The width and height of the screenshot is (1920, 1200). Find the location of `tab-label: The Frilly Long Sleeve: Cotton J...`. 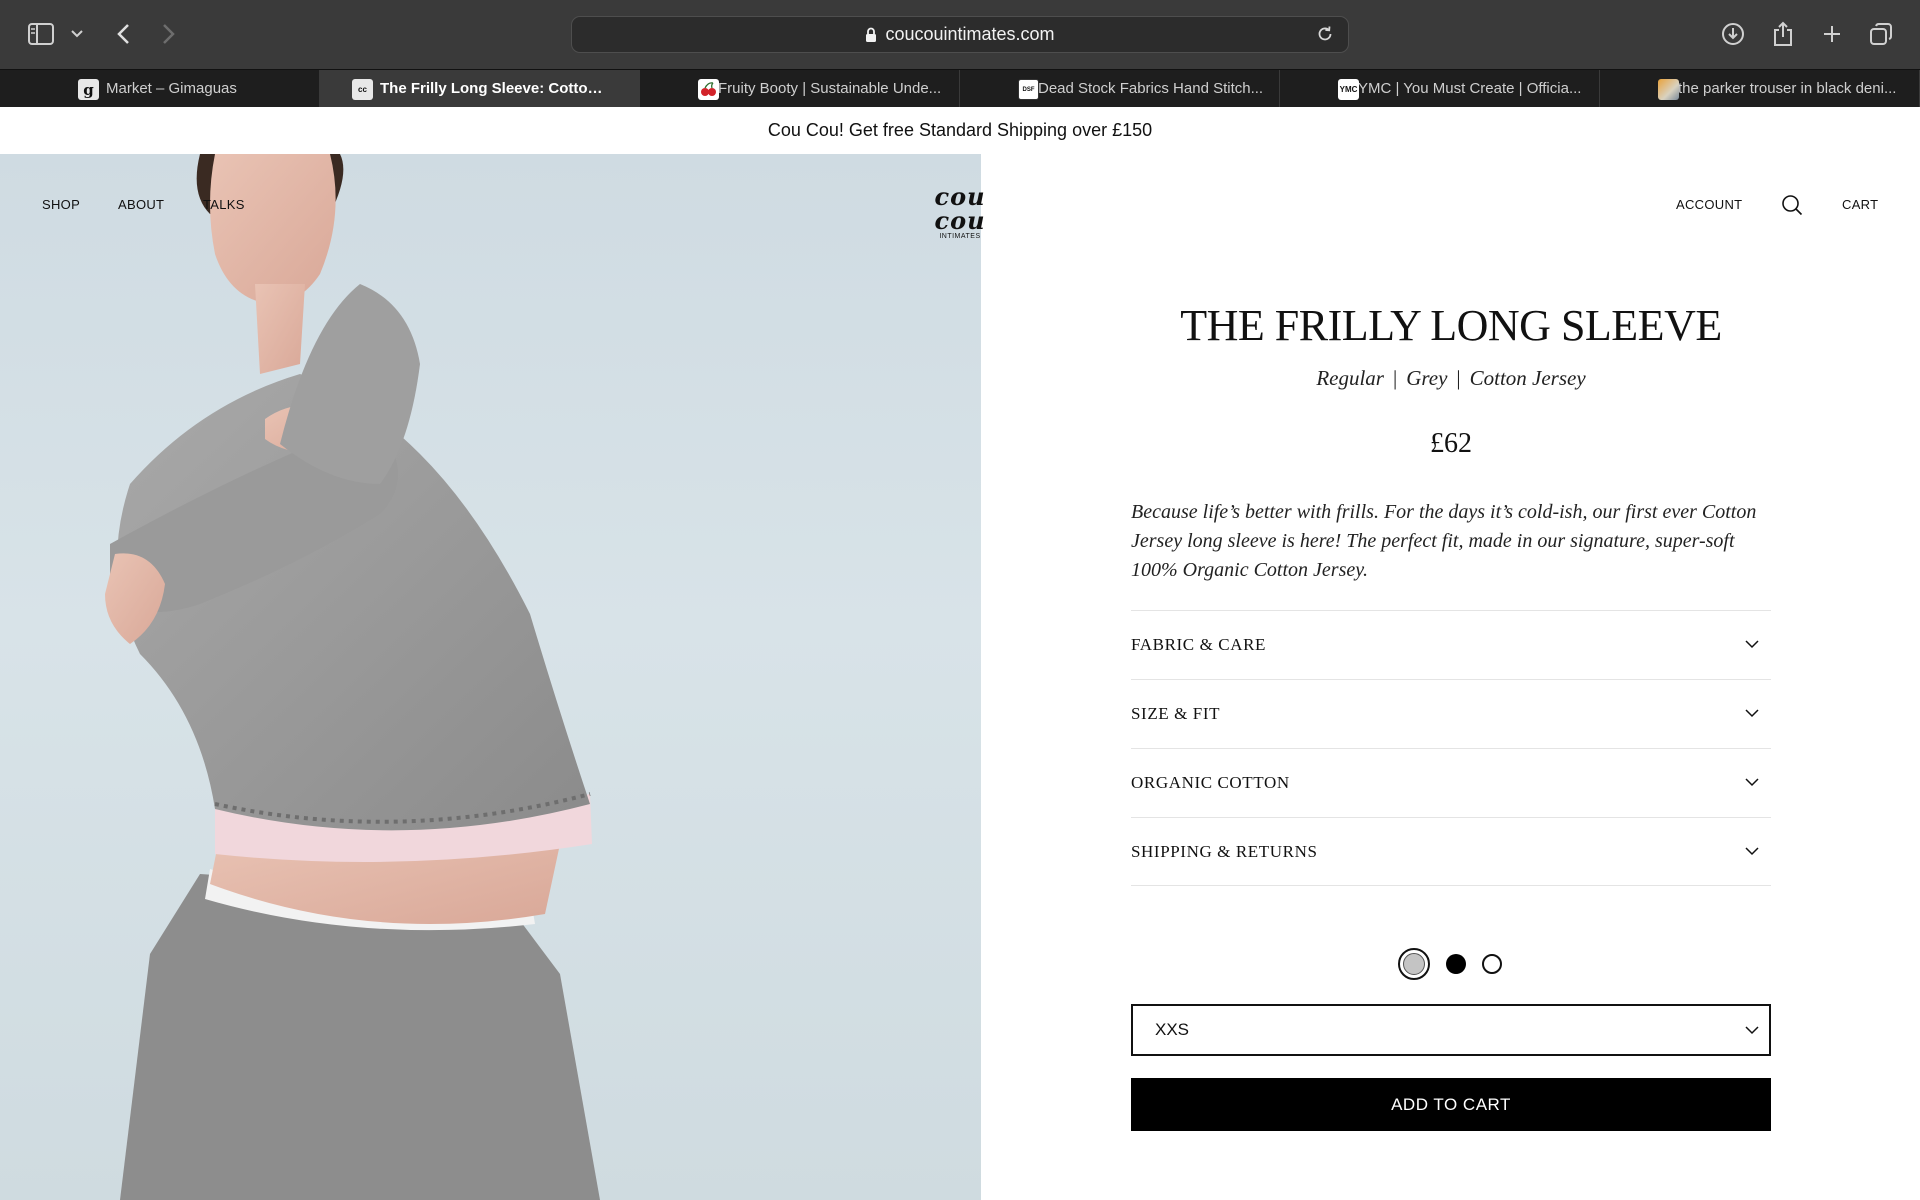

tab-label: The Frilly Long Sleeve: Cotton J... is located at coordinates (495, 88).